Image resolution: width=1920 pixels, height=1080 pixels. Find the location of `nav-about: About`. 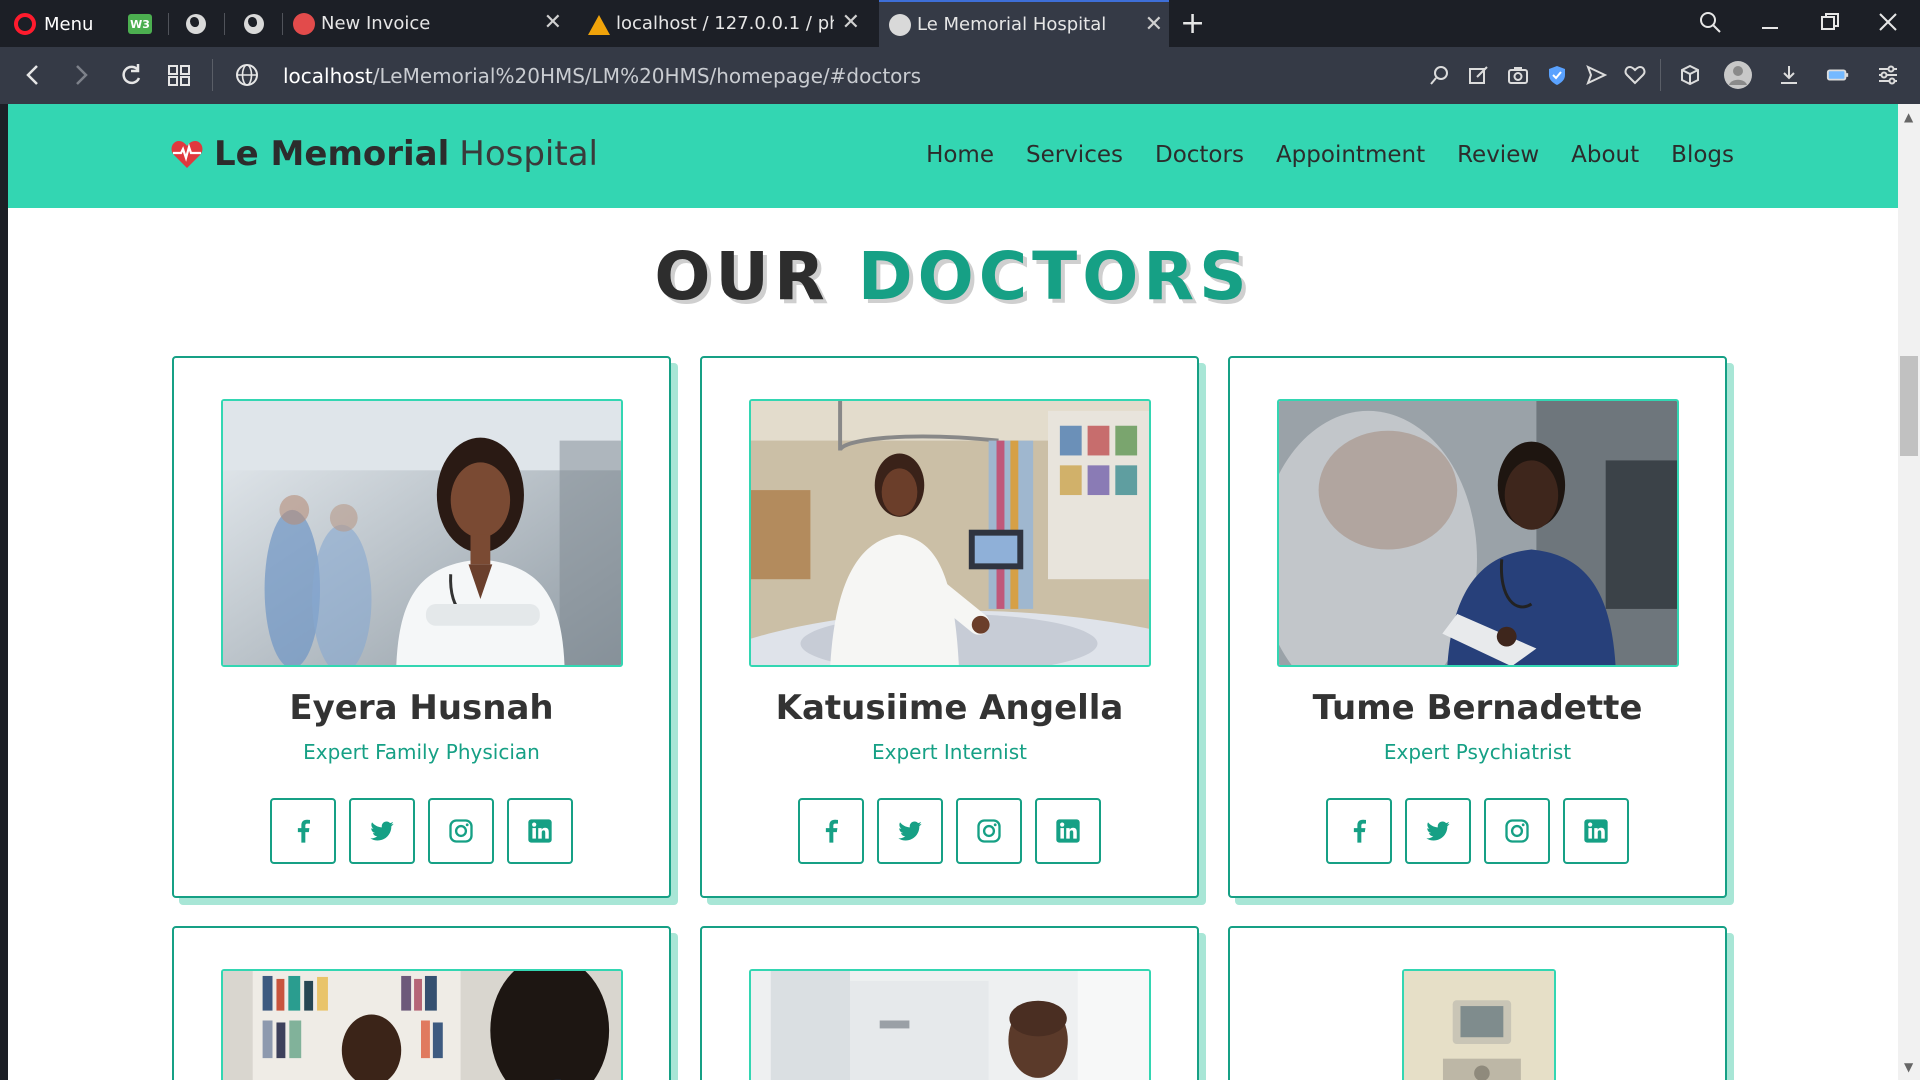

nav-about: About is located at coordinates (1605, 155).